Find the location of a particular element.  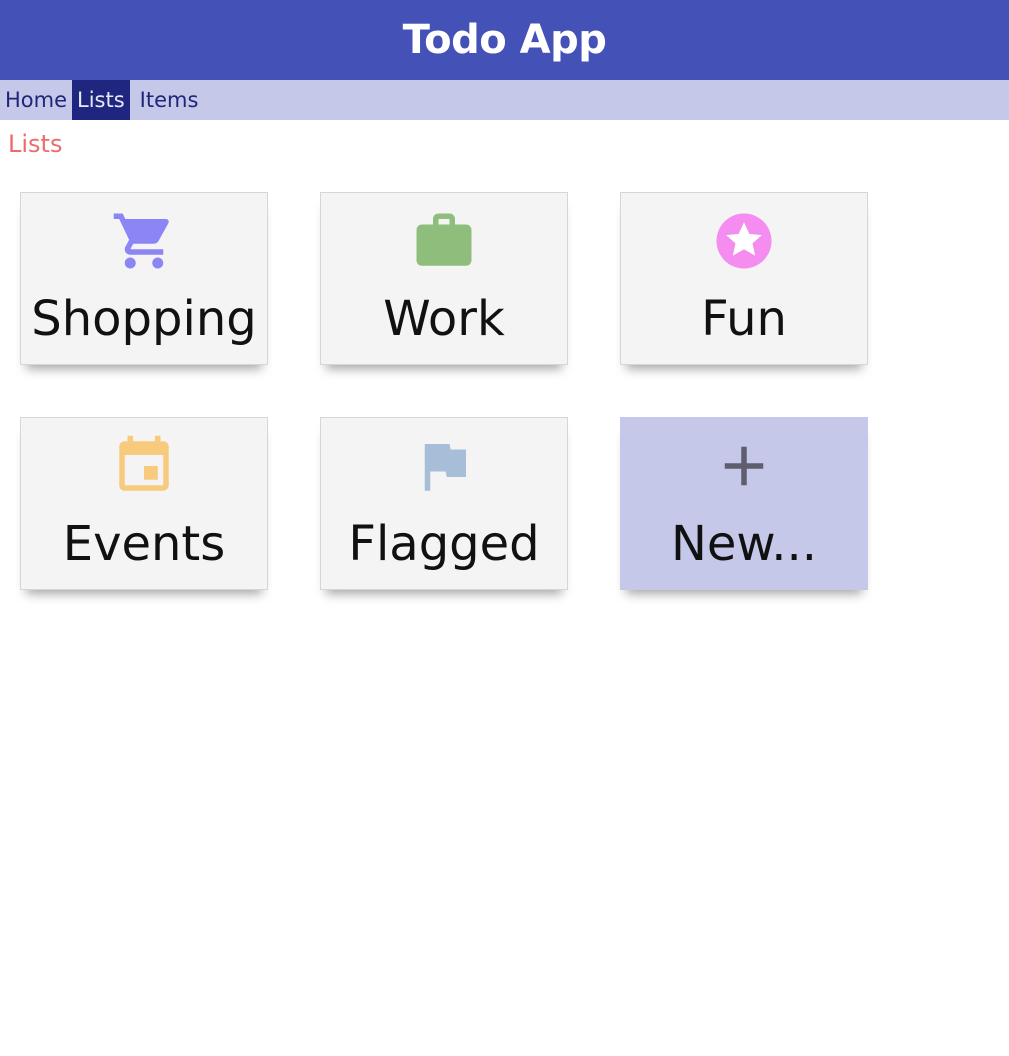

list-tile-events: Events is located at coordinates (144, 503).